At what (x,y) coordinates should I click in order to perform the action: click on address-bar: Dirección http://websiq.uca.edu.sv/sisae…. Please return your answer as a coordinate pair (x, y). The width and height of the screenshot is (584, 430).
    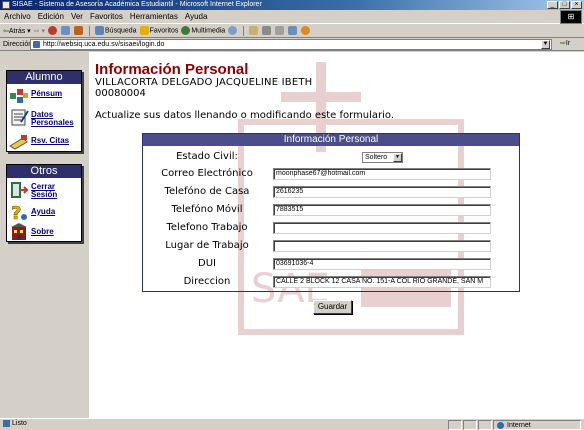
    Looking at the image, I should click on (292, 44).